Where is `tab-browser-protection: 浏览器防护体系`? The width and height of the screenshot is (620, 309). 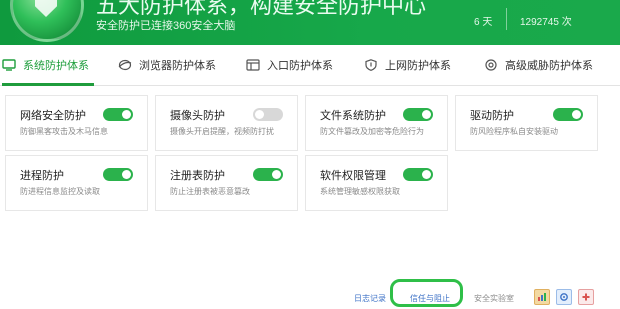 tab-browser-protection: 浏览器防护体系 is located at coordinates (167, 65).